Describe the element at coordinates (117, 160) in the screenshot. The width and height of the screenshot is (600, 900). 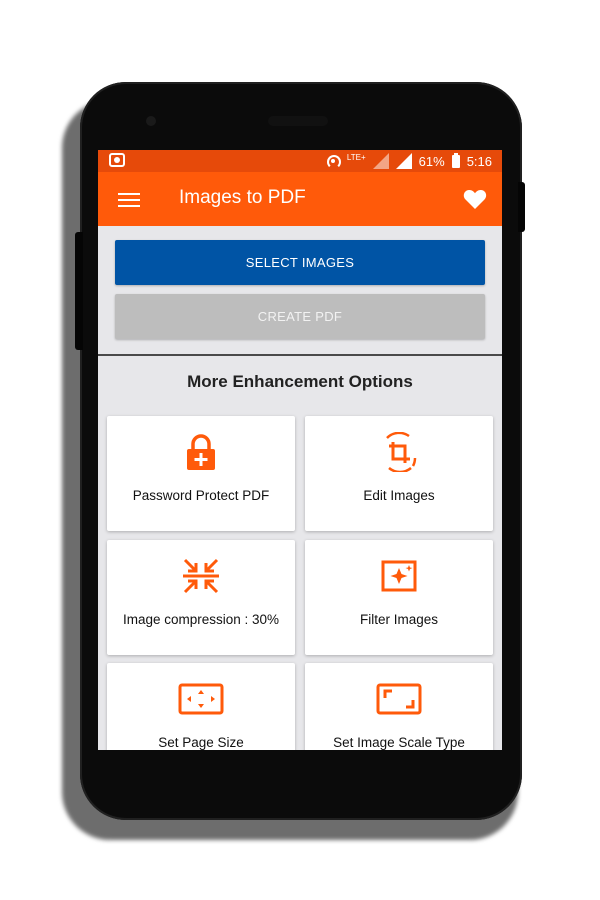
I see `notification-icon` at that location.